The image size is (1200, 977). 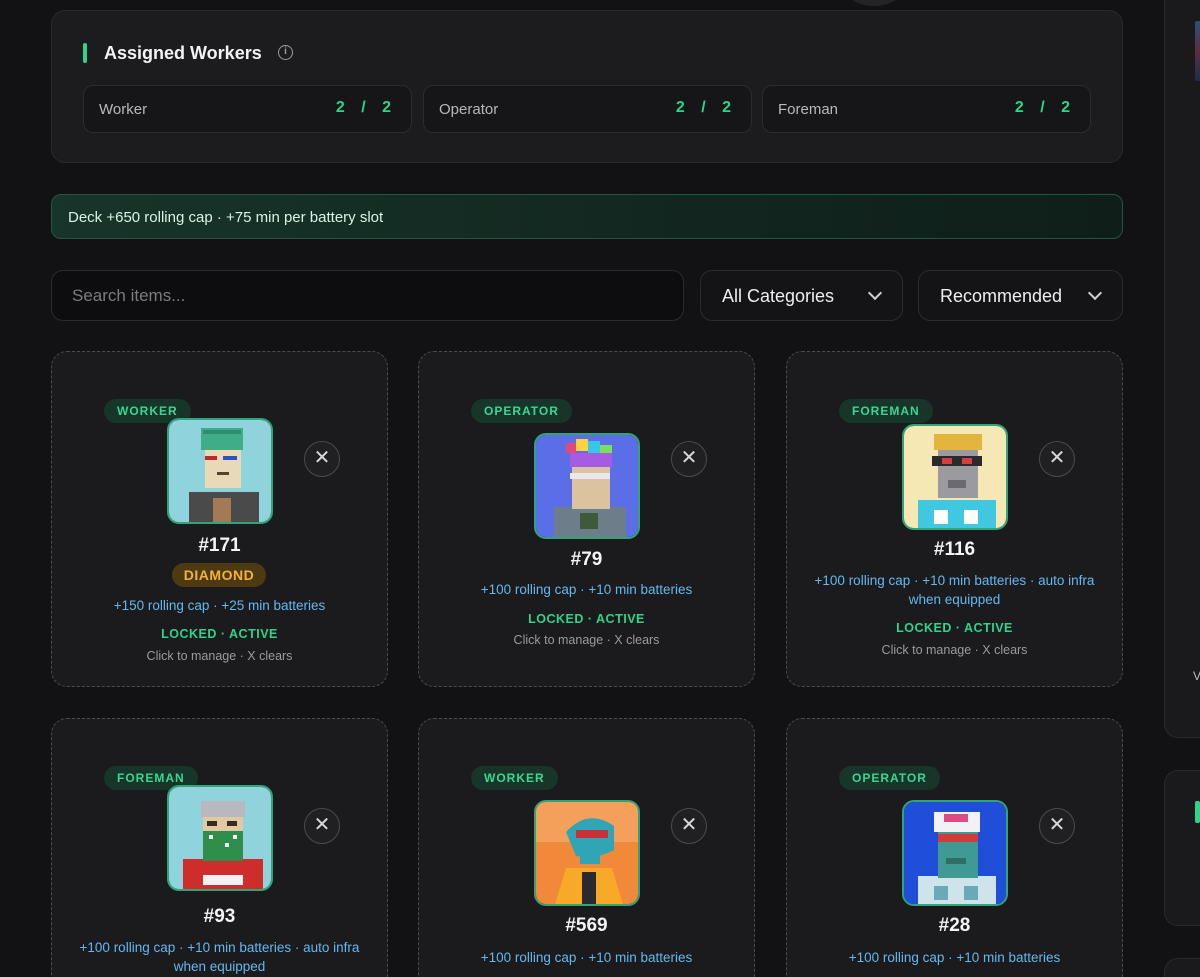 What do you see at coordinates (514, 778) in the screenshot?
I see `role-badge: WORKER` at bounding box center [514, 778].